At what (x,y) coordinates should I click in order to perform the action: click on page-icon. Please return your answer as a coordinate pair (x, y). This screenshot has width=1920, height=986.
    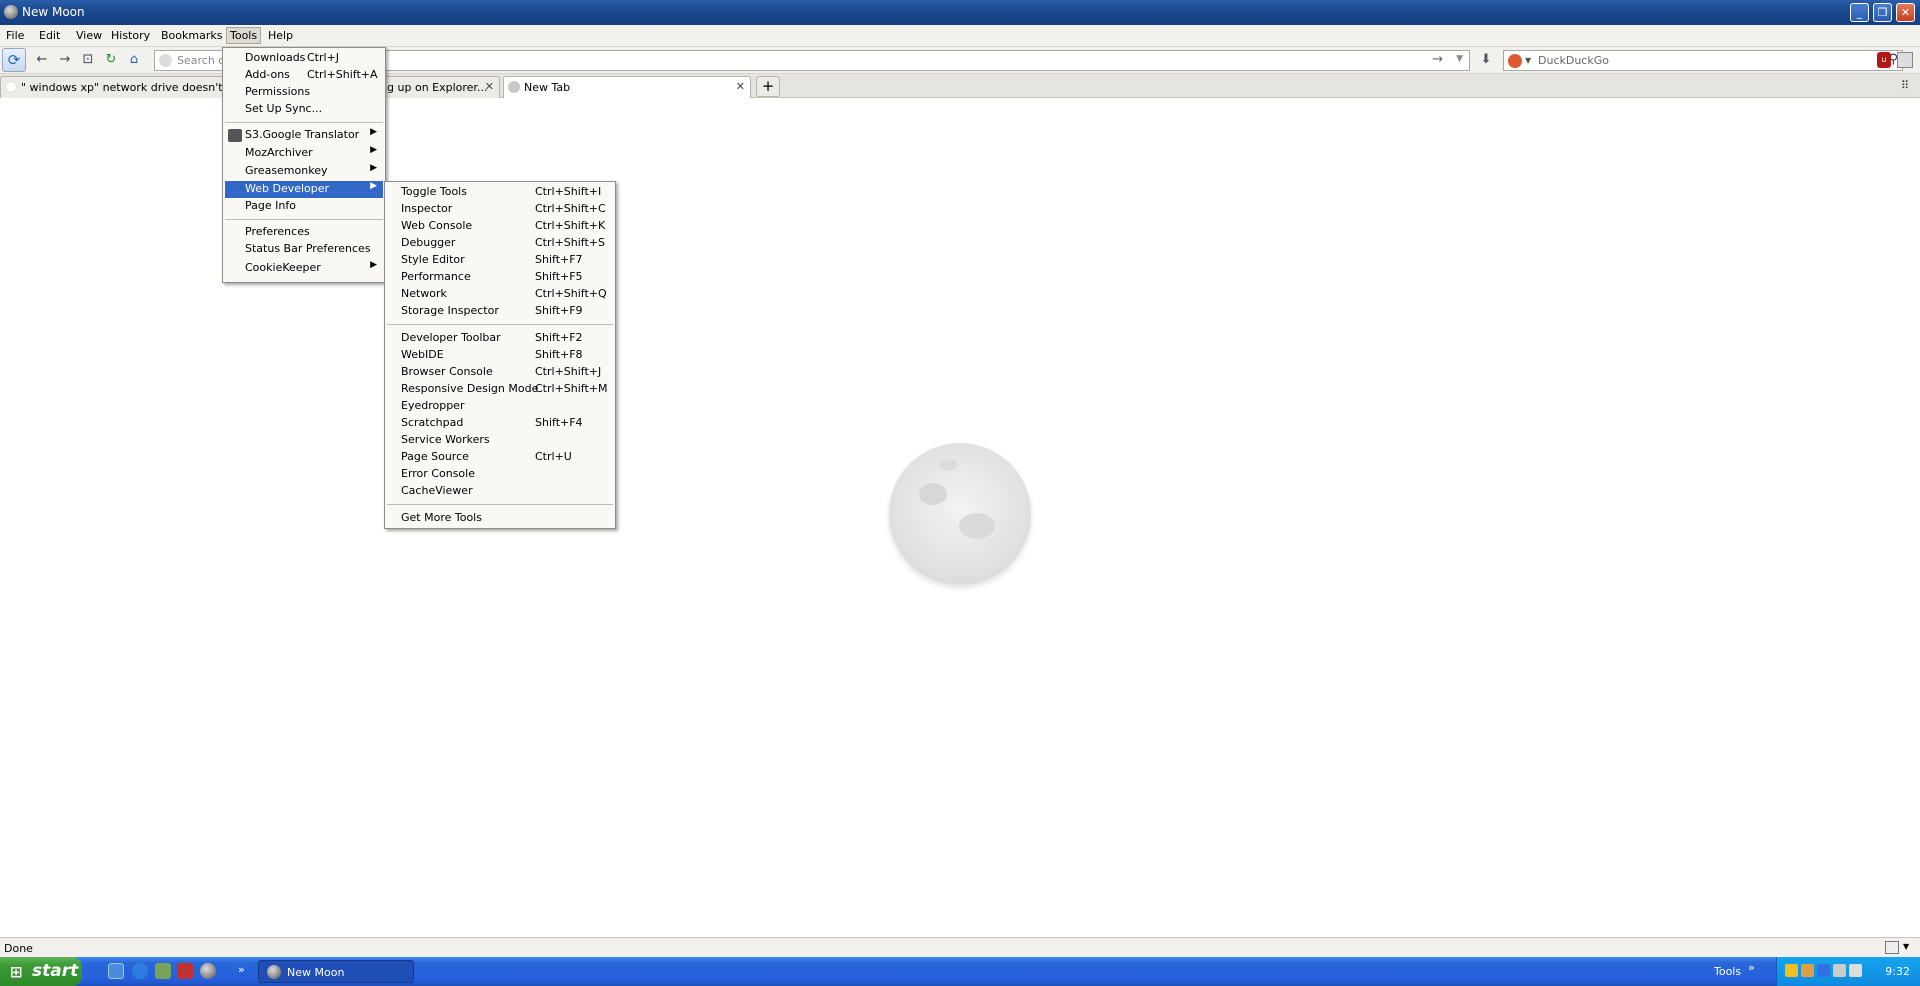
    Looking at the image, I should click on (514, 87).